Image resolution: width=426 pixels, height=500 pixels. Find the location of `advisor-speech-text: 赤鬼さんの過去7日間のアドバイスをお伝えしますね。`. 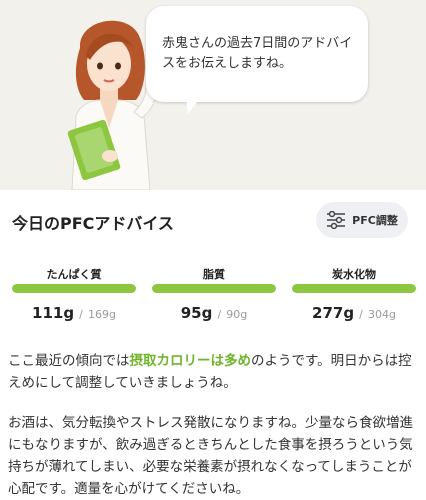

advisor-speech-text: 赤鬼さんの過去7日間のアドバイスをお伝えしますね。 is located at coordinates (257, 53).